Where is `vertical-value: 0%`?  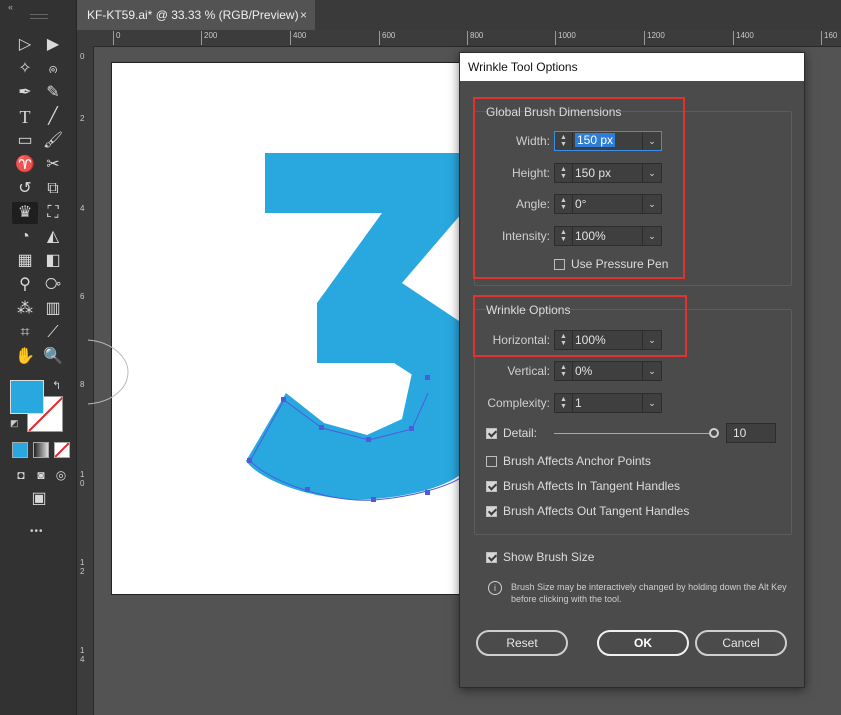 vertical-value: 0% is located at coordinates (583, 371).